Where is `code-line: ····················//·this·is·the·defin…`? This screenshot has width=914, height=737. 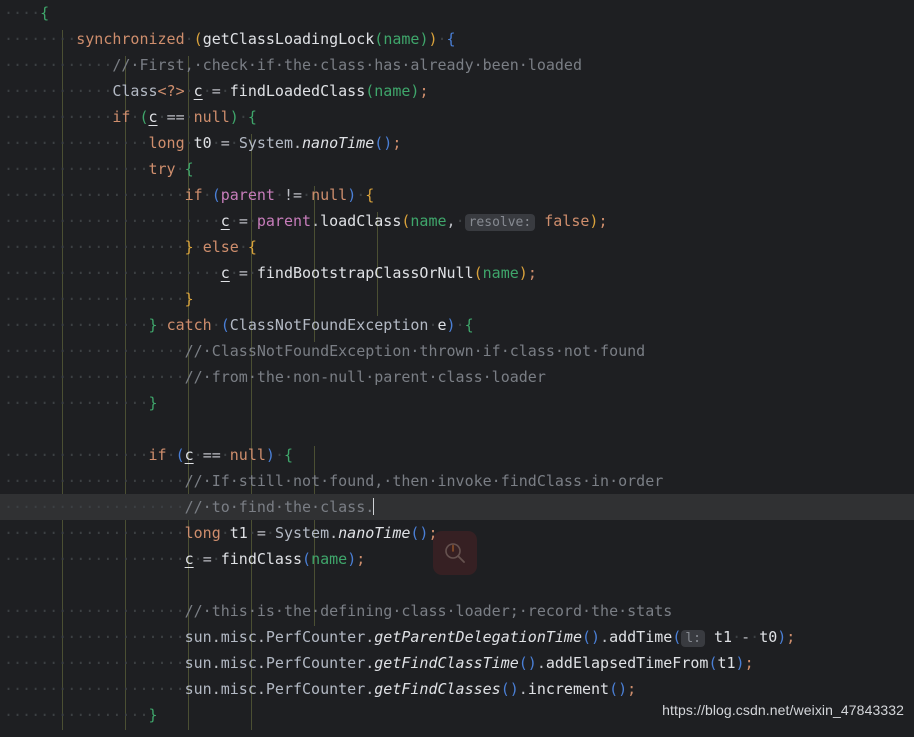 code-line: ····················//·this·is·the·defin… is located at coordinates (457, 611).